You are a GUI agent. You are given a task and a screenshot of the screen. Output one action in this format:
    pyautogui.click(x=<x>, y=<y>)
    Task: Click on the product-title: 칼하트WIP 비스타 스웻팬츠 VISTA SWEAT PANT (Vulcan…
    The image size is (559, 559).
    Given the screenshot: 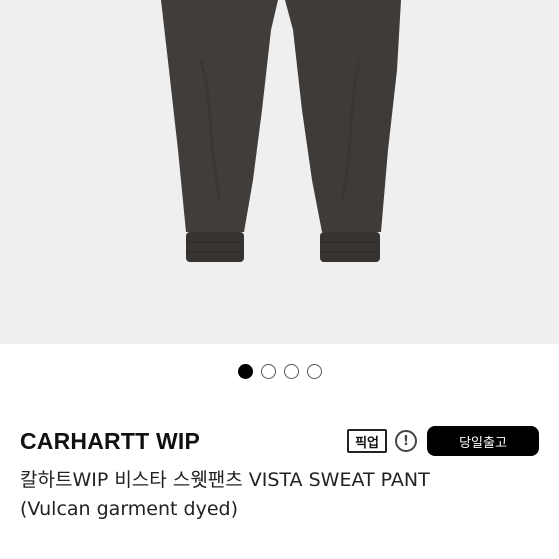 What is the action you would take?
    pyautogui.click(x=280, y=495)
    